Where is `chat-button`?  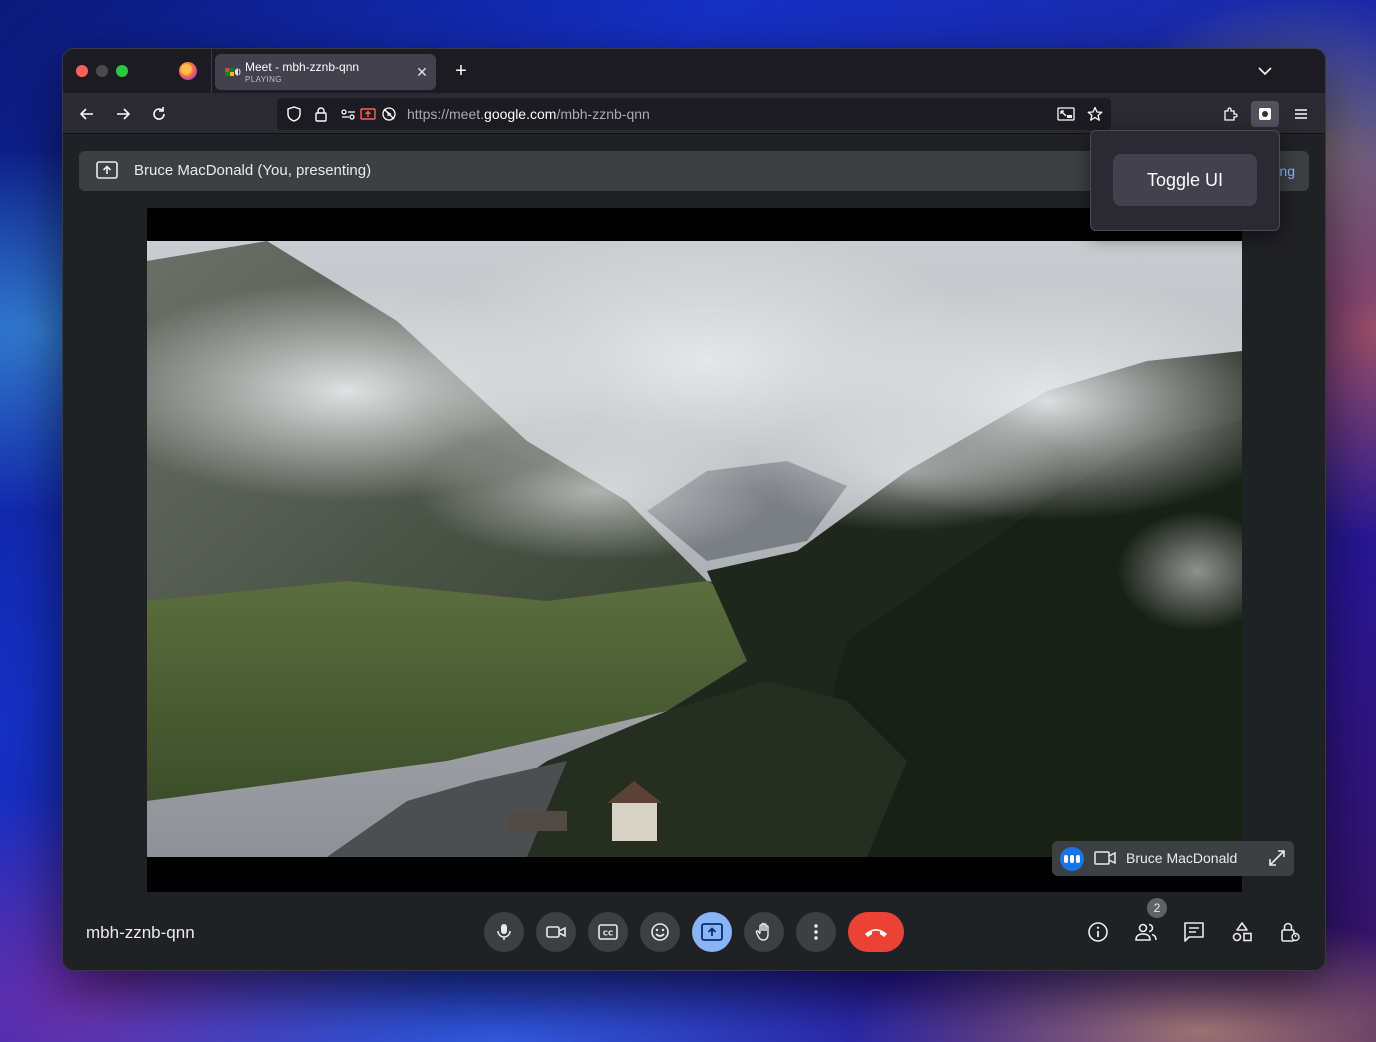
chat-button is located at coordinates (1194, 932).